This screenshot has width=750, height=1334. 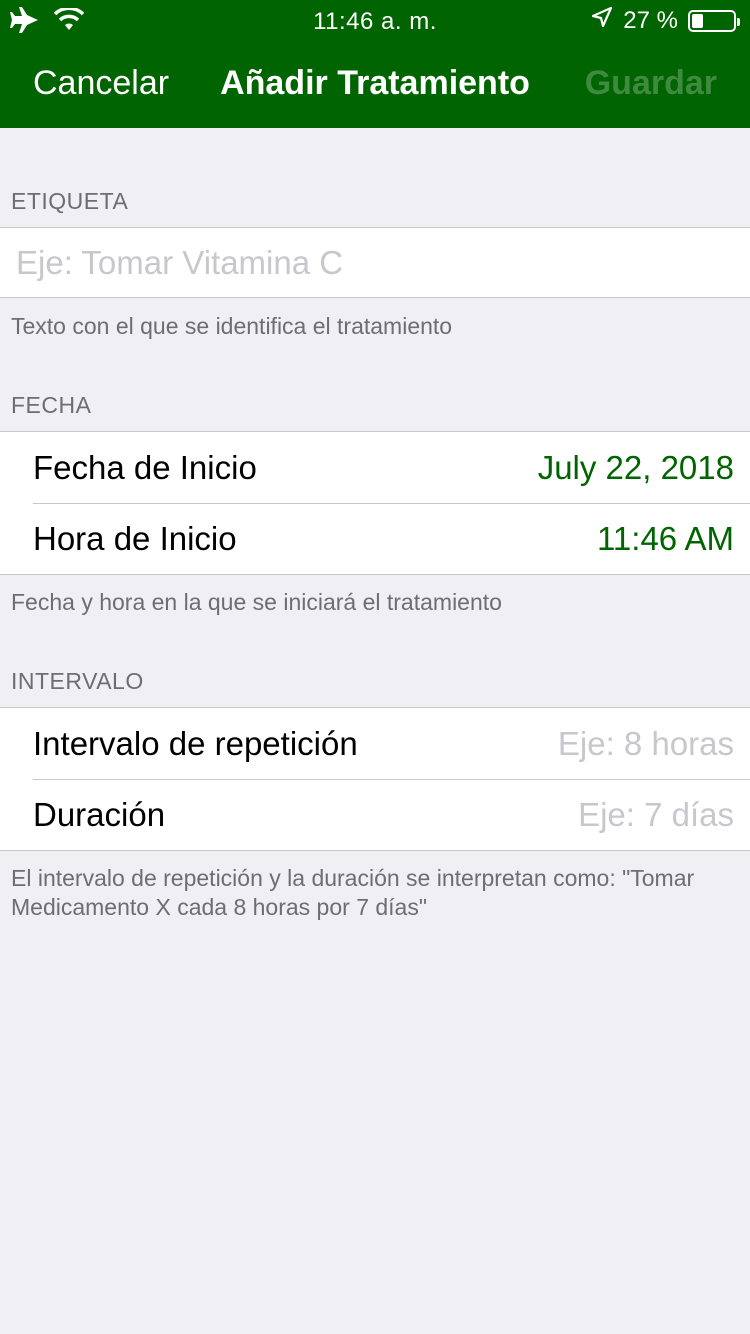 I want to click on start-time-value: 11:46 AM, so click(x=665, y=539).